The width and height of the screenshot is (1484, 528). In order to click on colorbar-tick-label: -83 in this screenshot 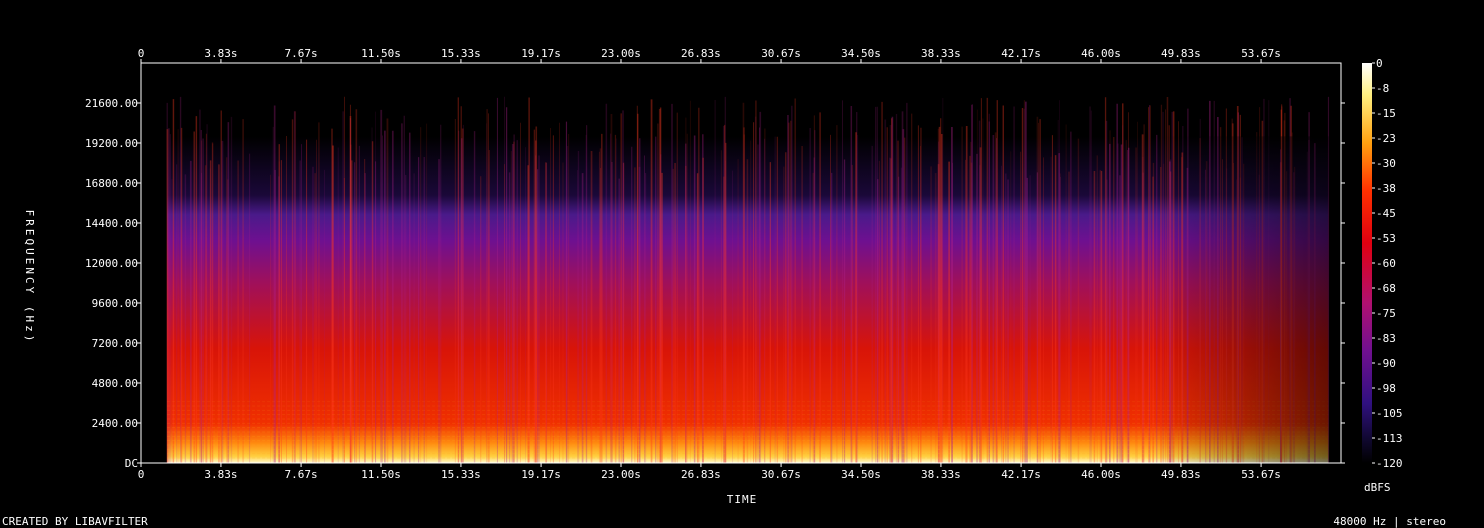, I will do `click(1386, 338)`.